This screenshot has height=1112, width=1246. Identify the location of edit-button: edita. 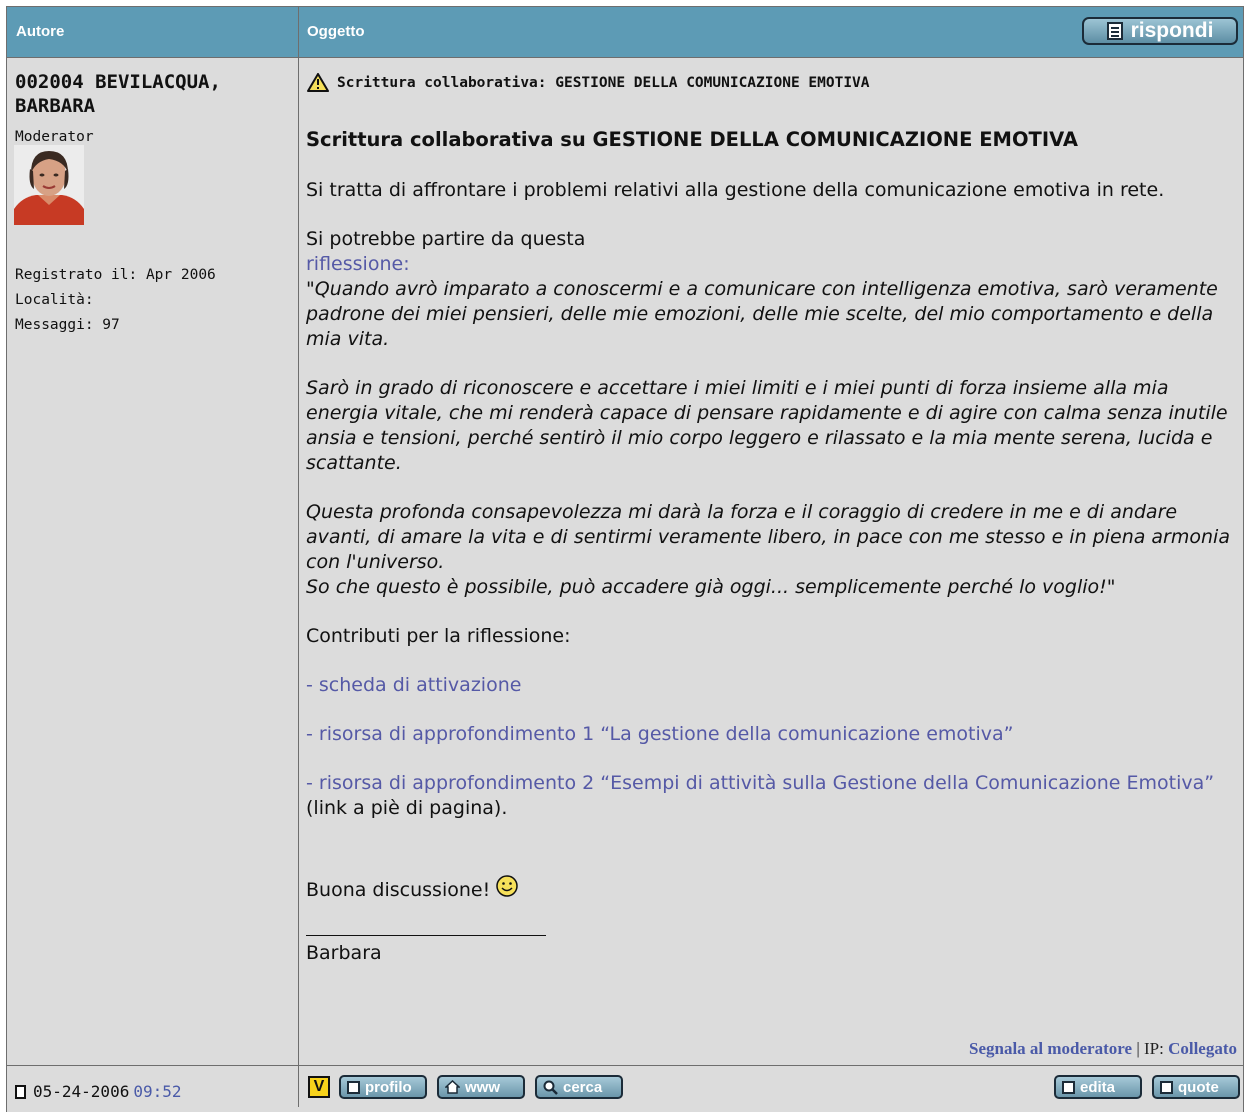
(1098, 1087).